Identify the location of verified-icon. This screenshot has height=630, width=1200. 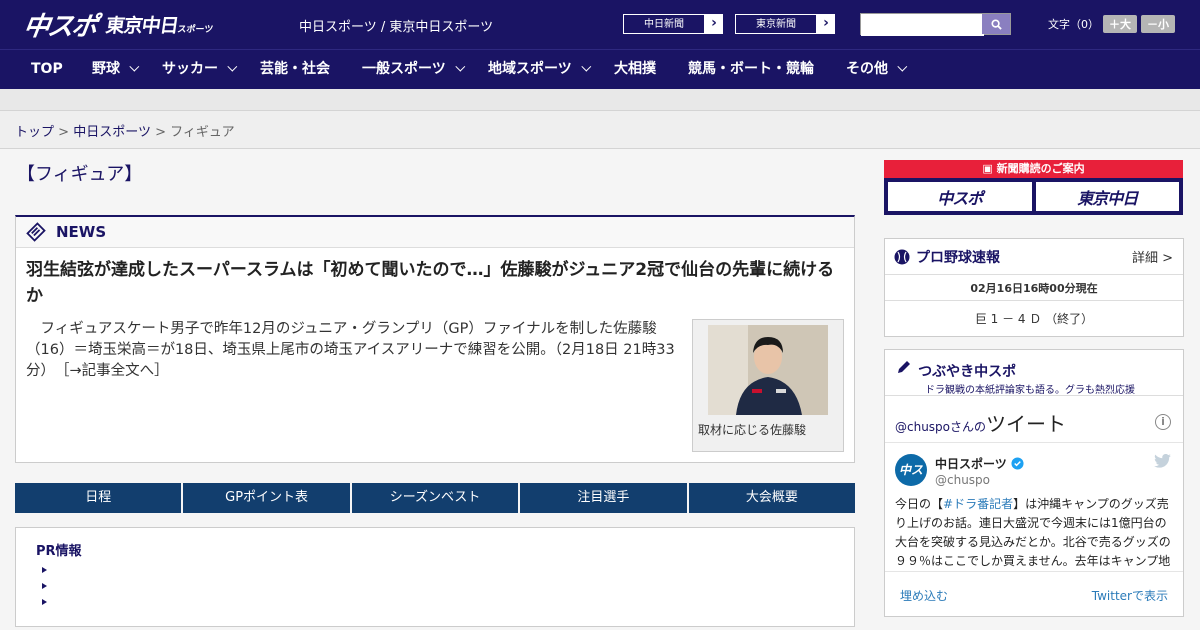
(1017, 463).